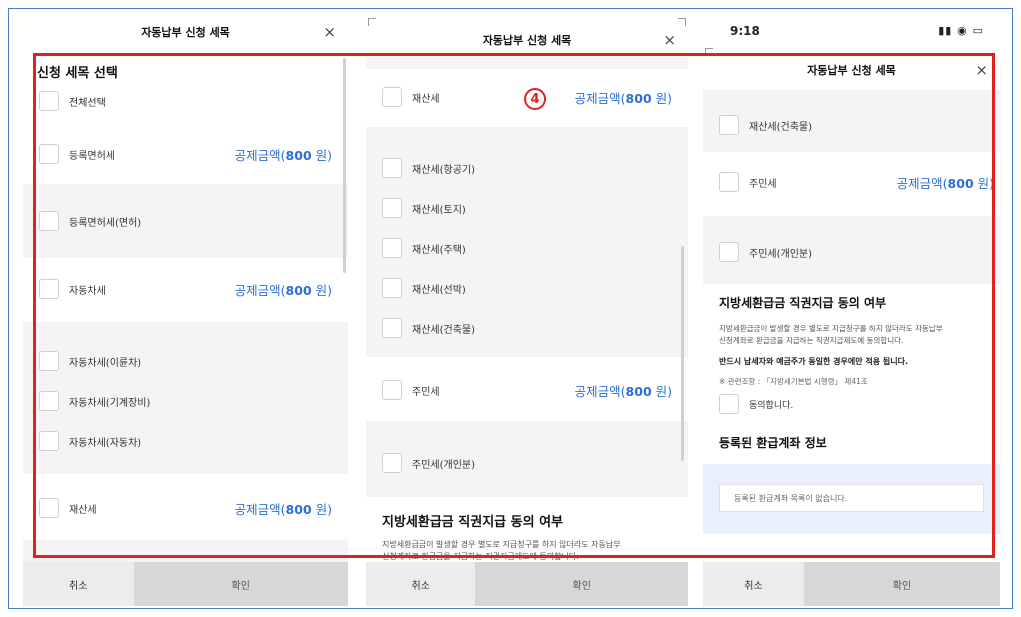 This screenshot has width=1021, height=617. Describe the element at coordinates (105, 443) in the screenshot. I see `tax-label: 자동차세(자동차)` at that location.